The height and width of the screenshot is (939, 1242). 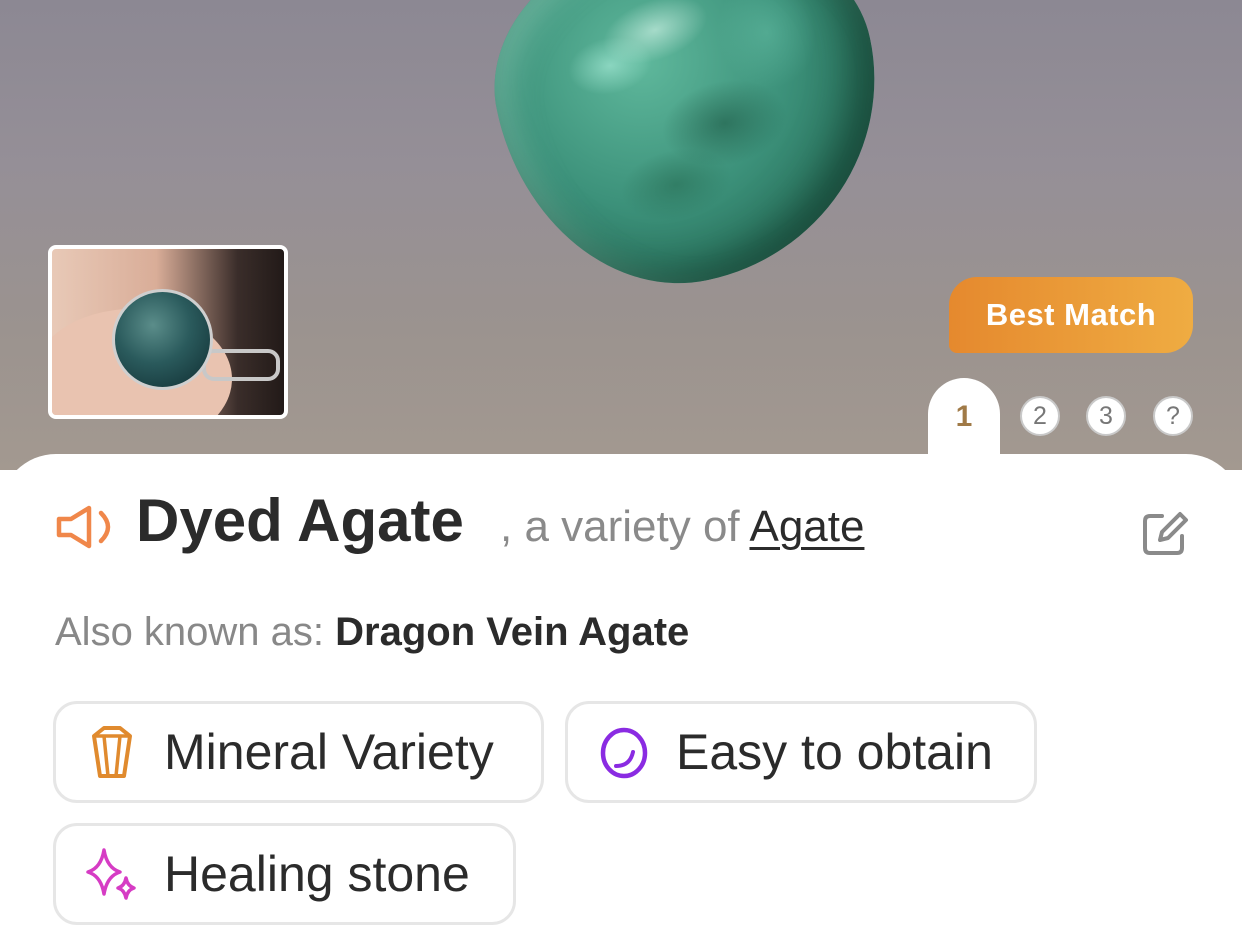 What do you see at coordinates (624, 753) in the screenshot?
I see `stone-ring-icon` at bounding box center [624, 753].